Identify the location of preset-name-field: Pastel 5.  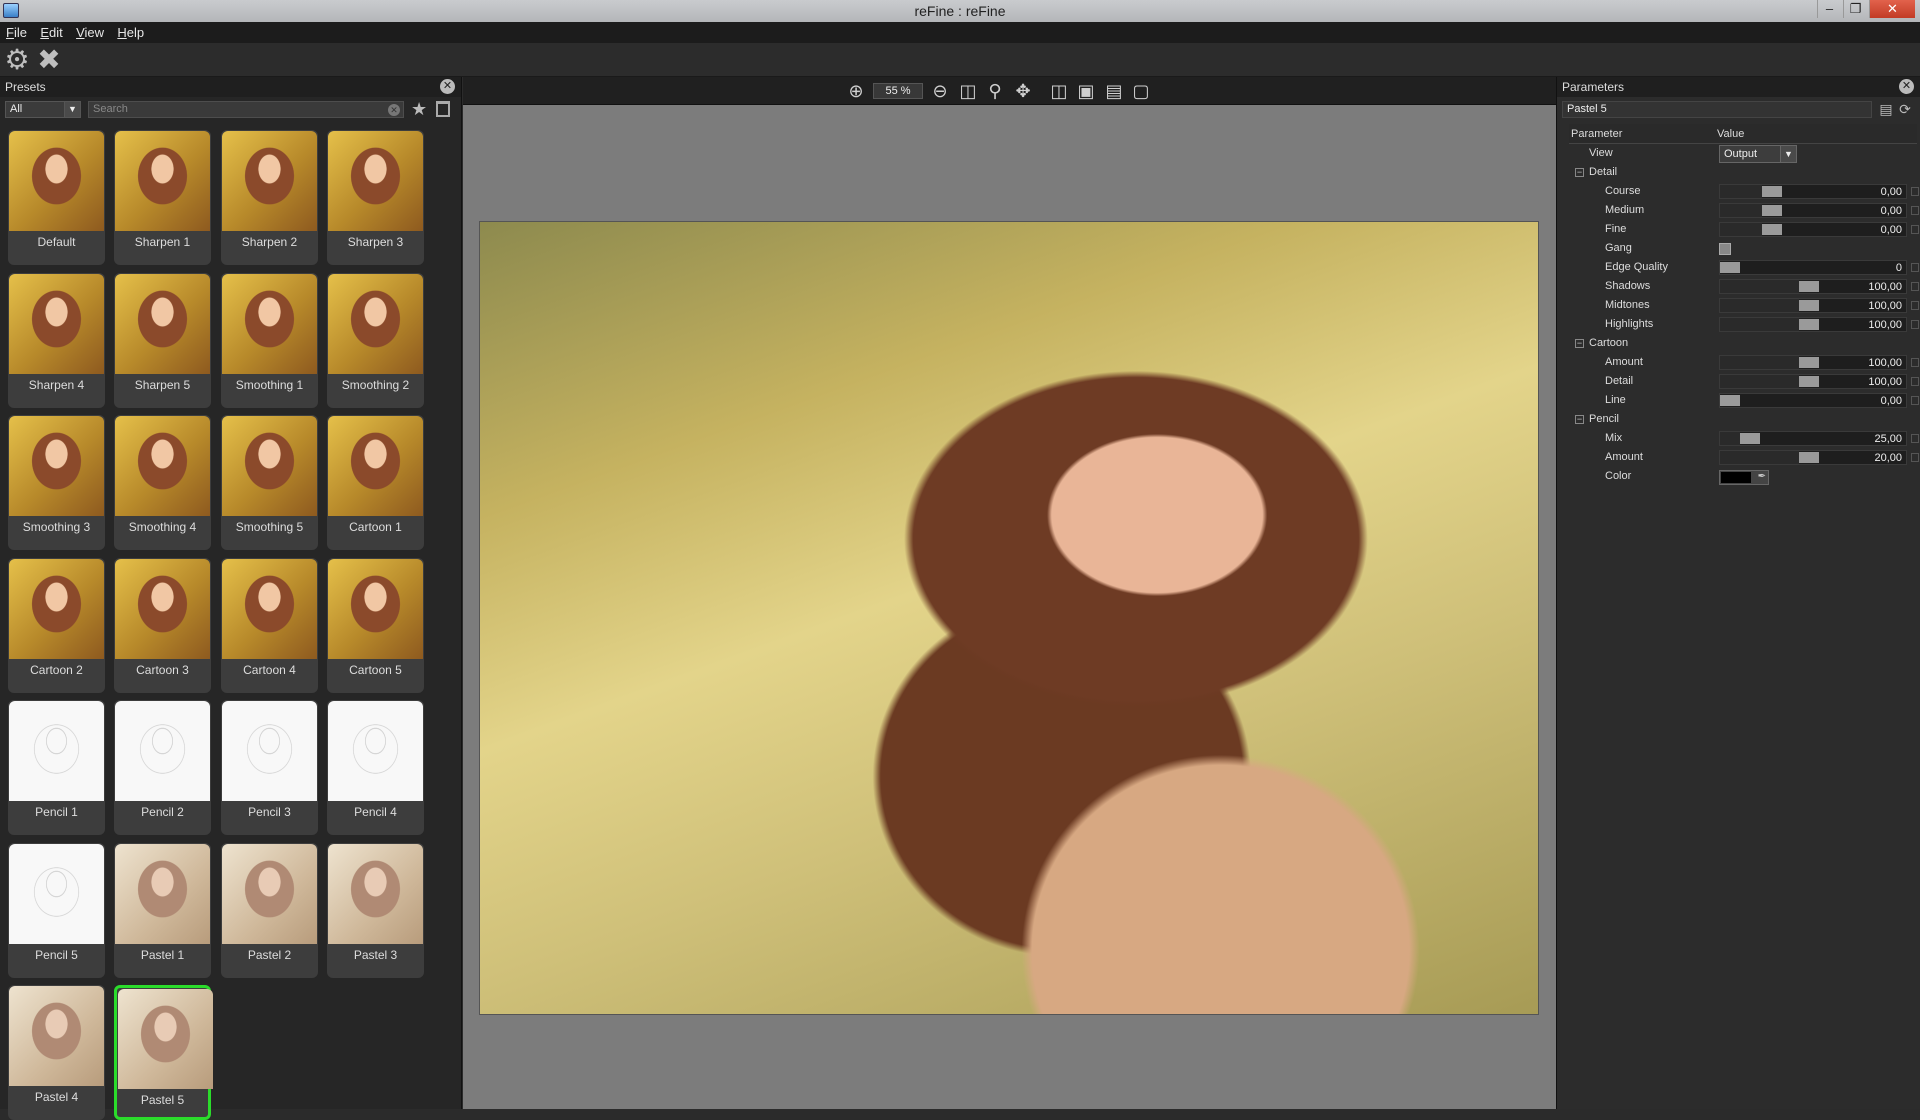
(1717, 109).